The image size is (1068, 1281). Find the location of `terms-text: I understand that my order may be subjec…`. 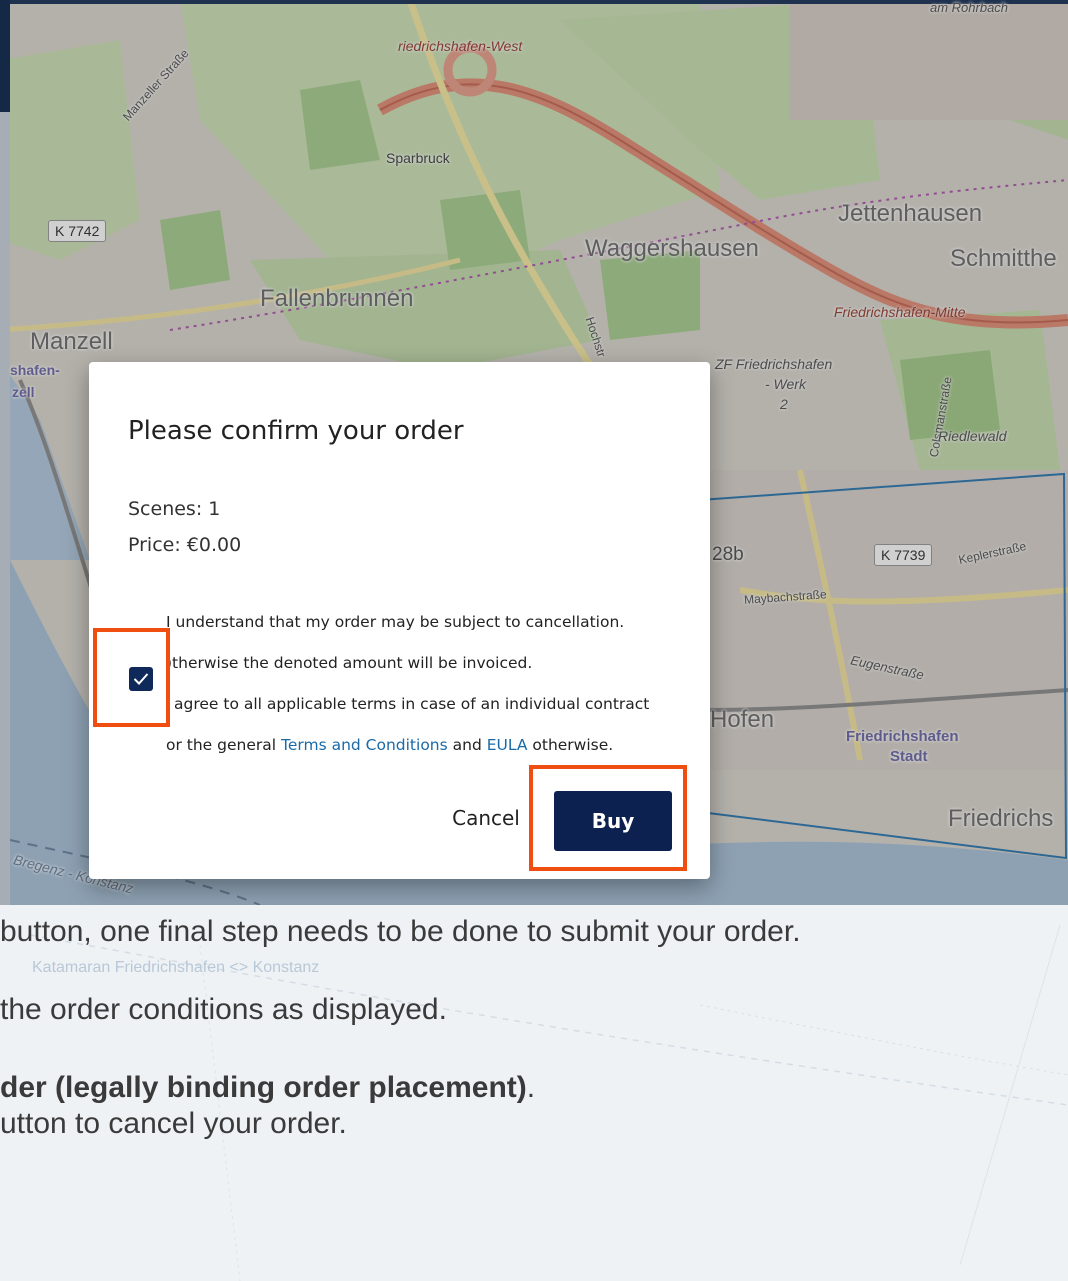

terms-text: I understand that my order may be subjec… is located at coordinates (426, 684).